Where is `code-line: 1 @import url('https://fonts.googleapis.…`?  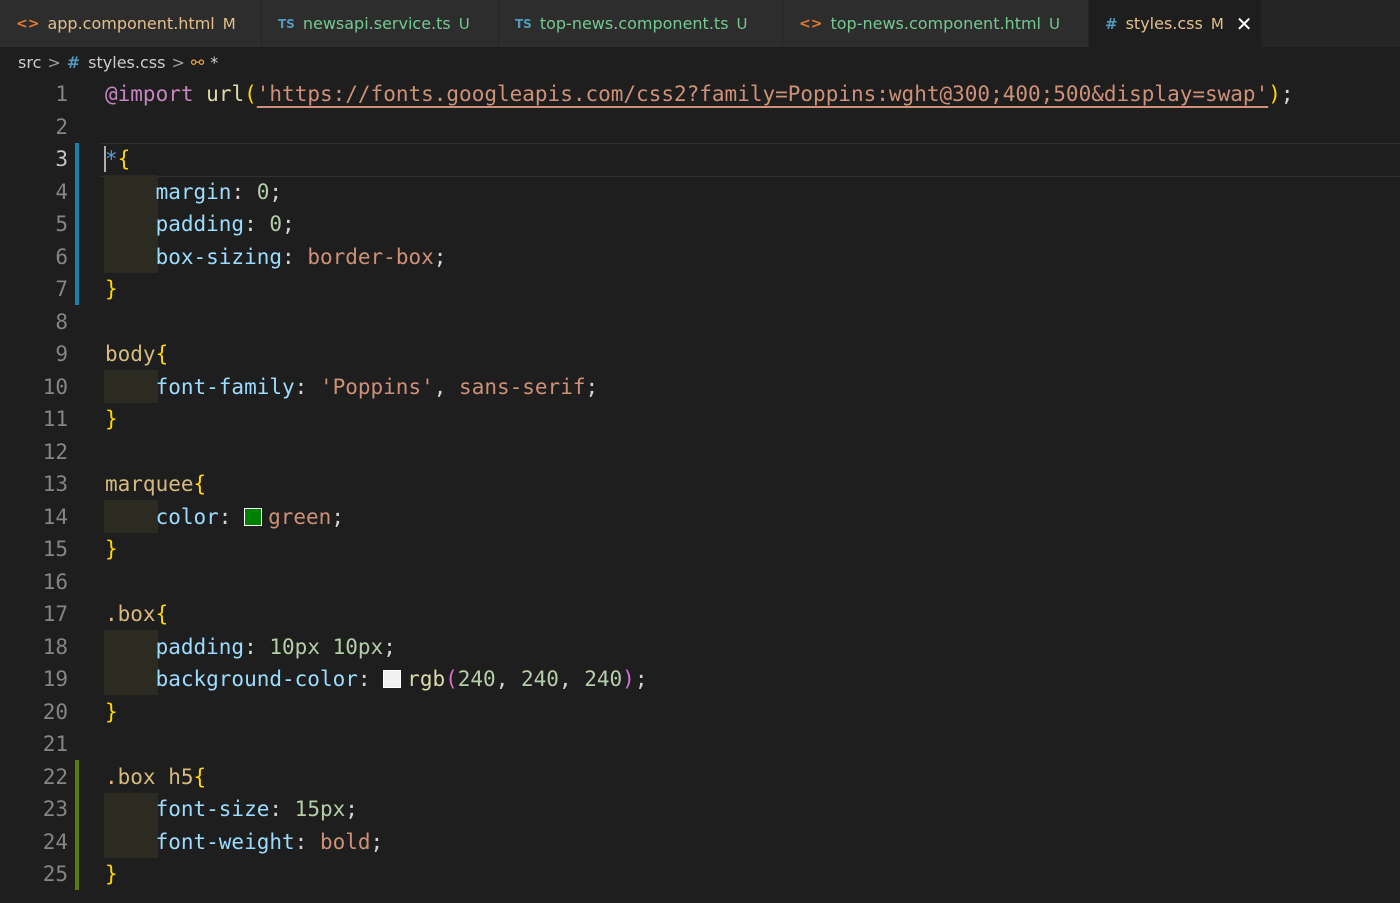 code-line: 1 @import url('https://fonts.googleapis.… is located at coordinates (700, 94).